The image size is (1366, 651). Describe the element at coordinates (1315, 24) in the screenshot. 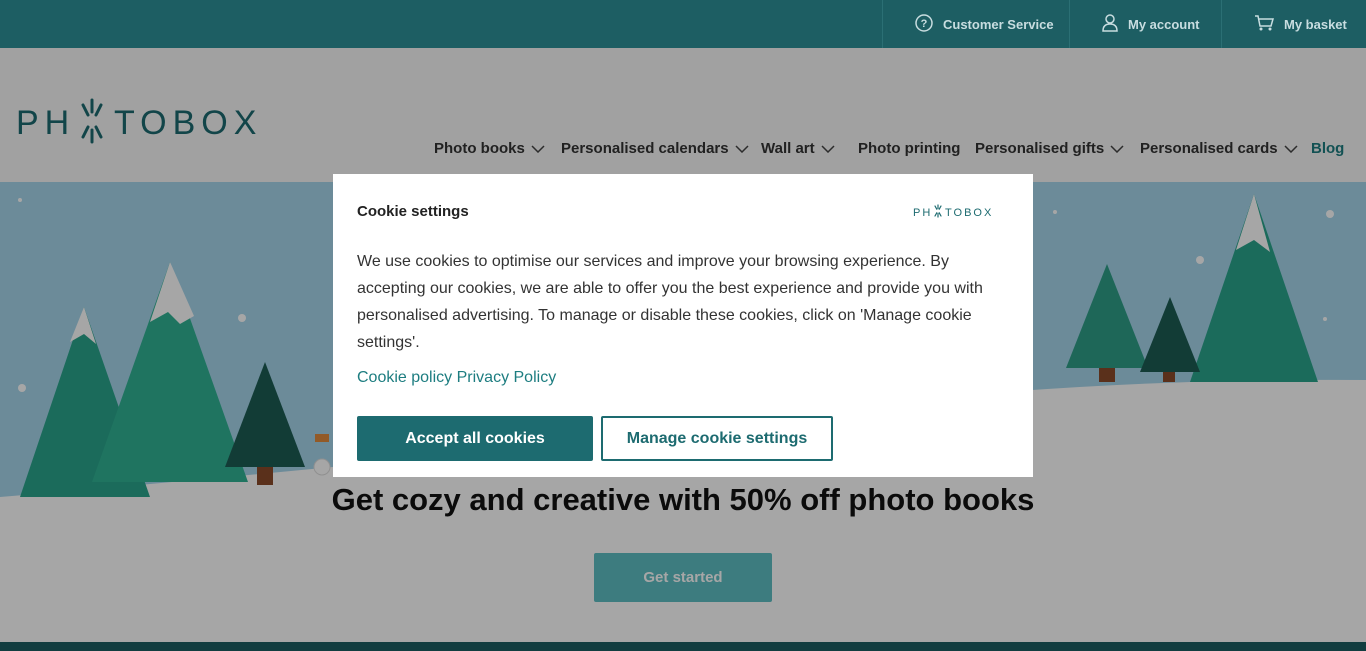

I see `my-basket-label: My basket` at that location.